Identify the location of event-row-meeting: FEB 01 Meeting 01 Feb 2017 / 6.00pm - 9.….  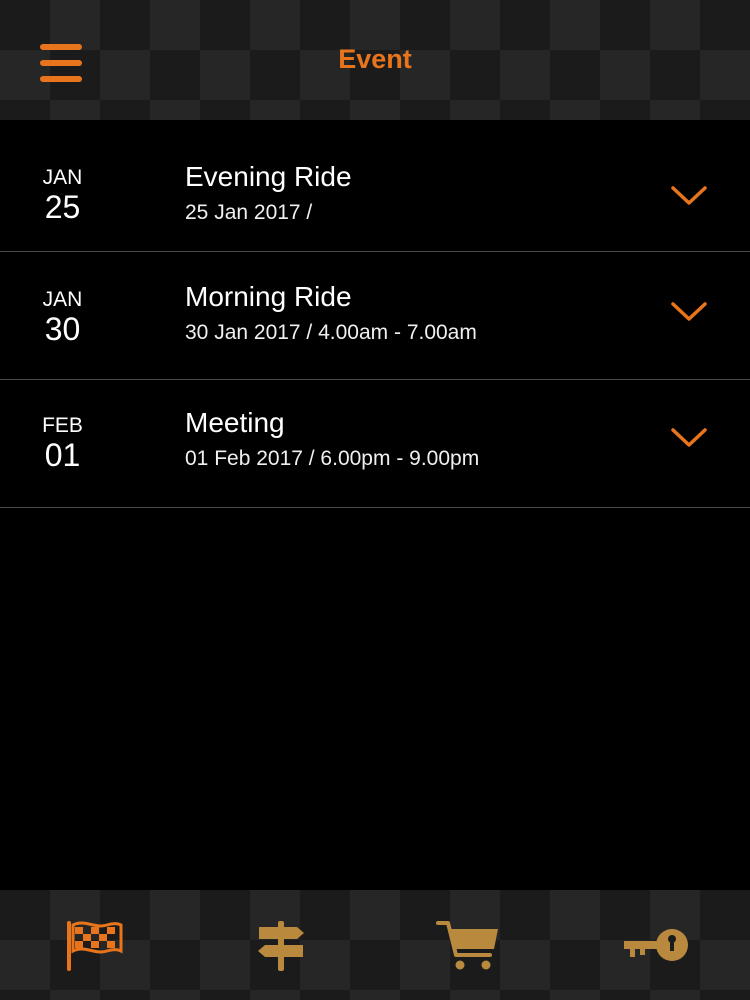
(375, 444).